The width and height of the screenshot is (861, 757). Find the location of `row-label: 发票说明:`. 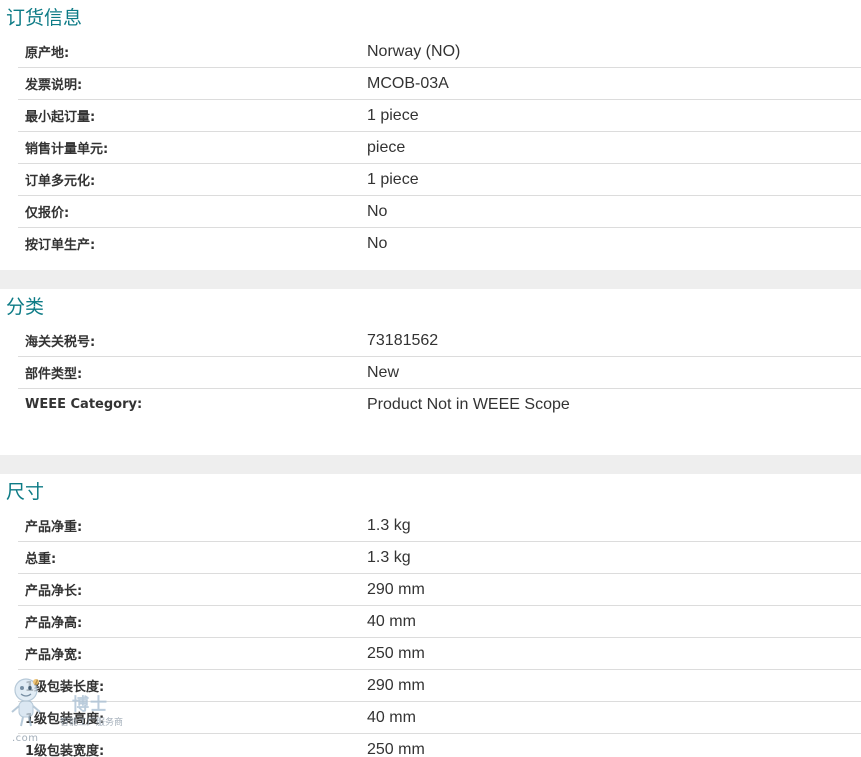

row-label: 发票说明: is located at coordinates (54, 85).